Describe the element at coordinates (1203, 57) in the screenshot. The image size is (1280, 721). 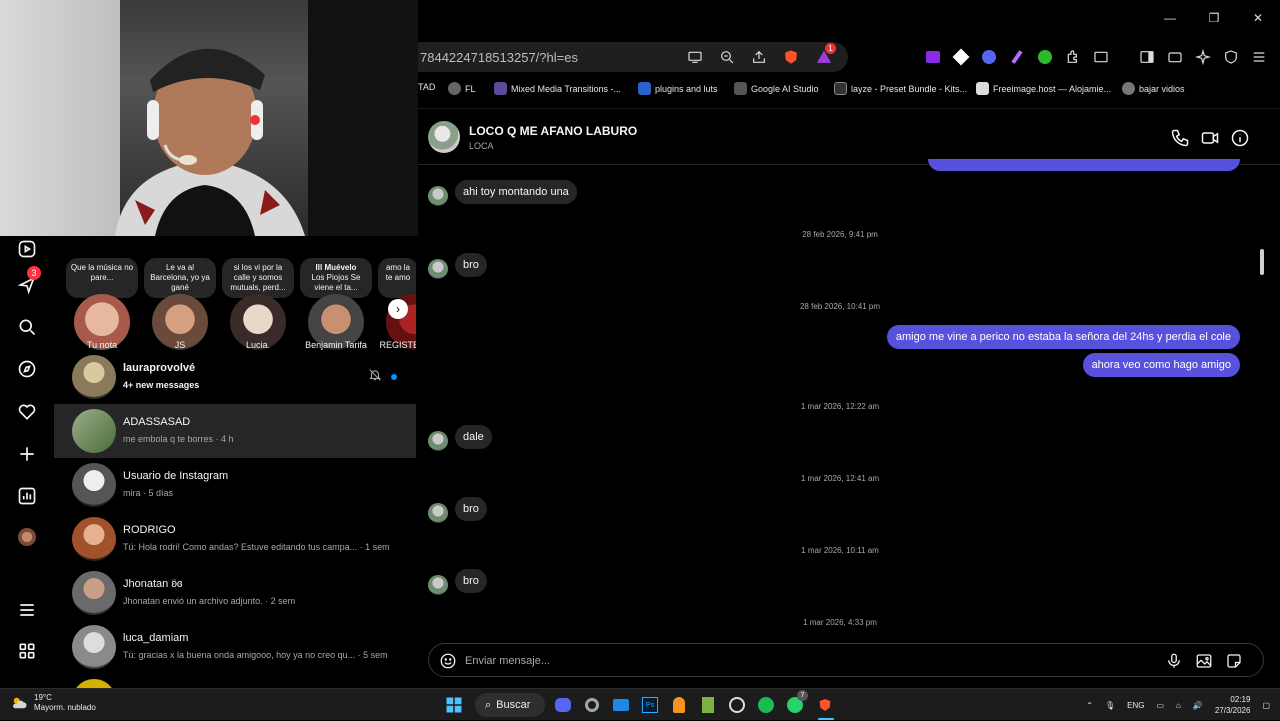
I see `leo-ai-icon` at that location.